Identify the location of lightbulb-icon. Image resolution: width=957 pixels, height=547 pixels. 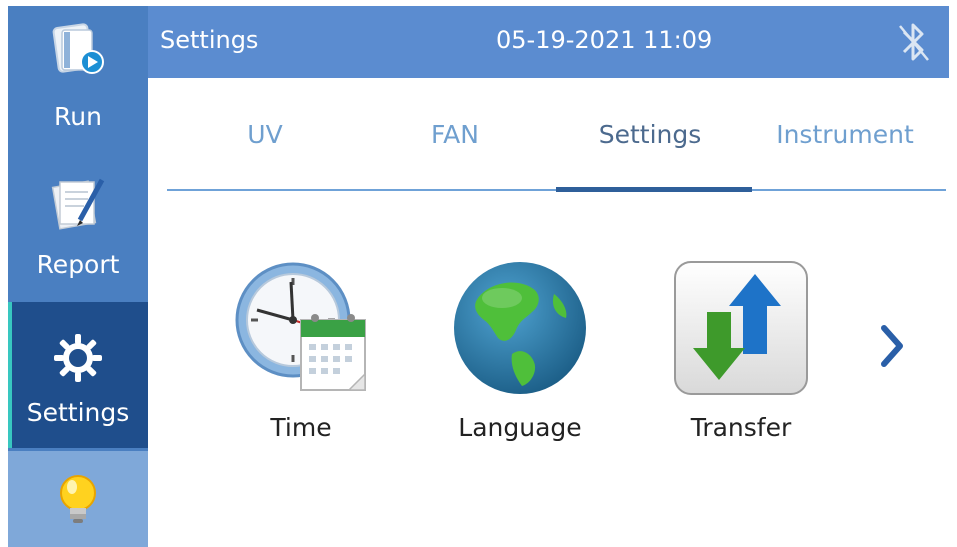
(78, 499).